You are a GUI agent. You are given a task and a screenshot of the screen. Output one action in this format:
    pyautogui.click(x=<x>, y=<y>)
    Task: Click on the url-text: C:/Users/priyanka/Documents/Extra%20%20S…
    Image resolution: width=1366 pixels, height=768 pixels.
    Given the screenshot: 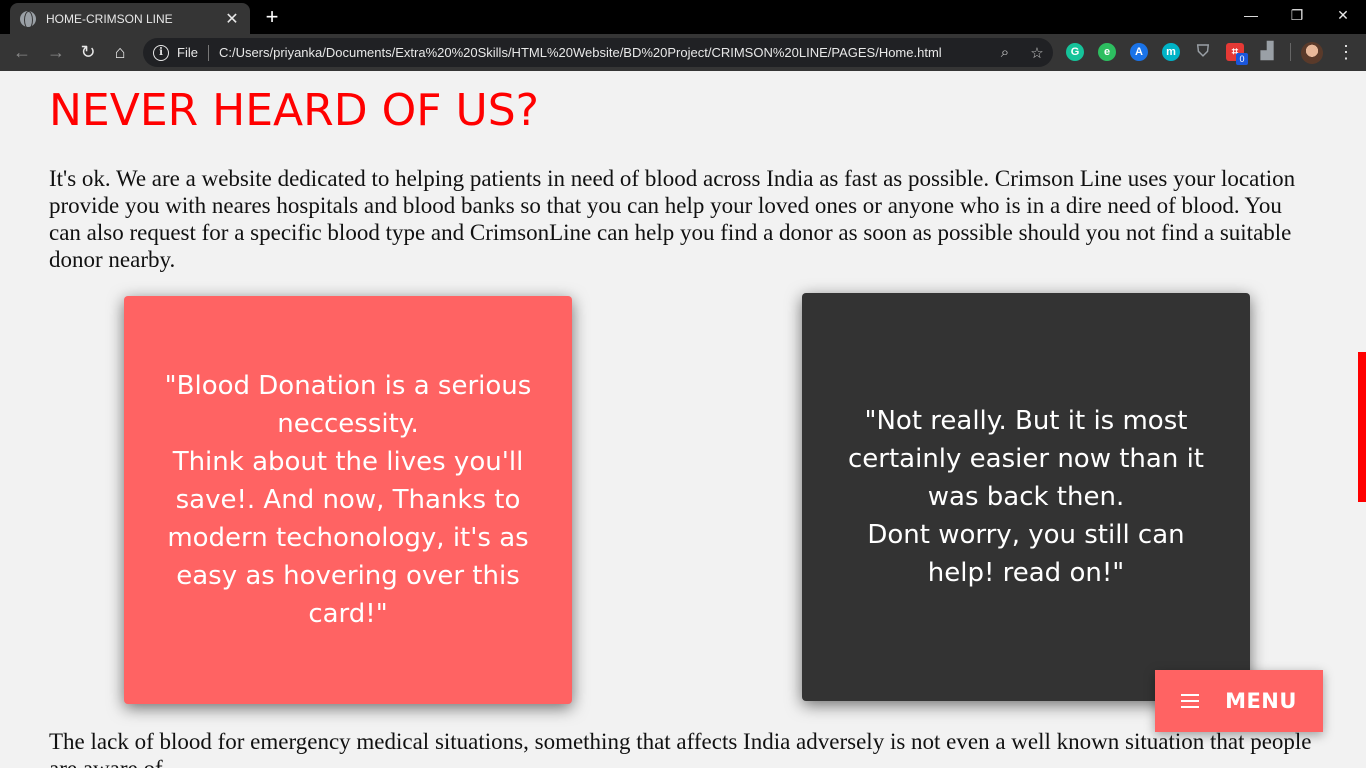 What is the action you would take?
    pyautogui.click(x=604, y=52)
    